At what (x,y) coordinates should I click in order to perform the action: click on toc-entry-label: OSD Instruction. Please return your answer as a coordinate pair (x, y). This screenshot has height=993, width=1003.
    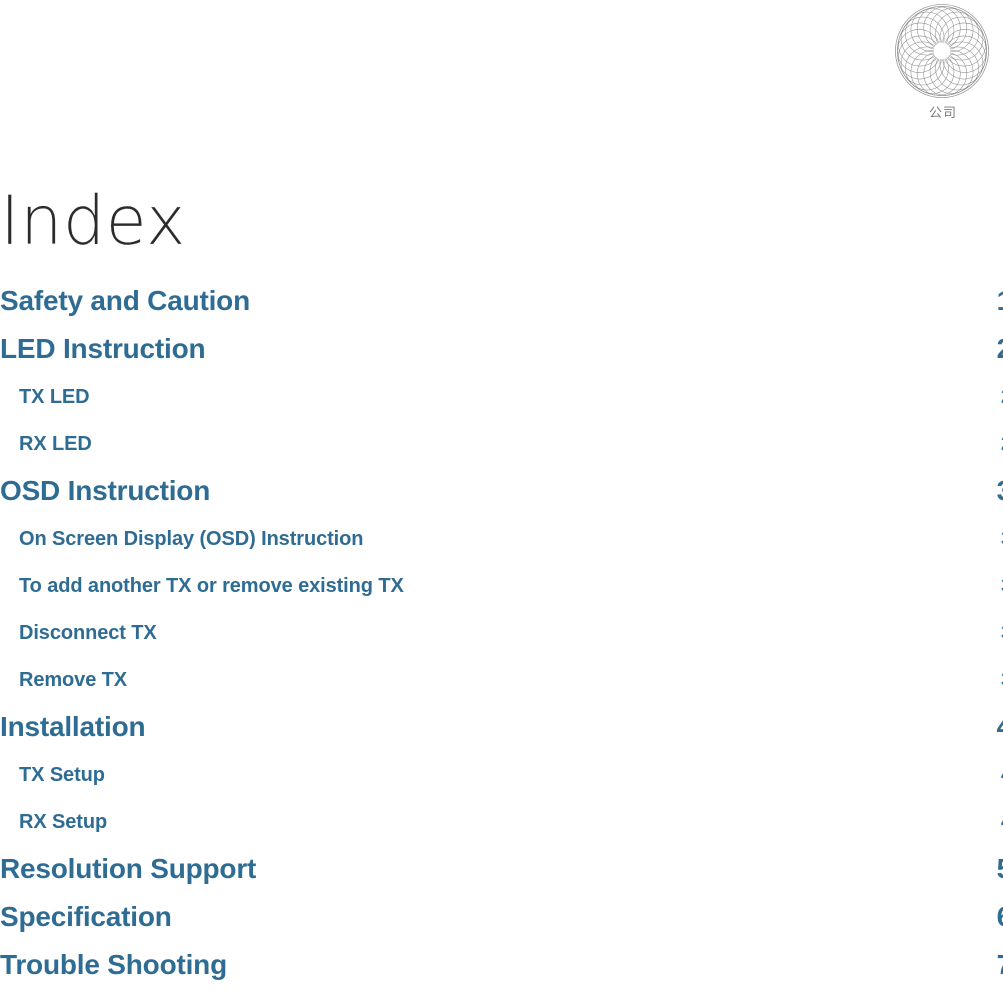
    Looking at the image, I should click on (105, 490).